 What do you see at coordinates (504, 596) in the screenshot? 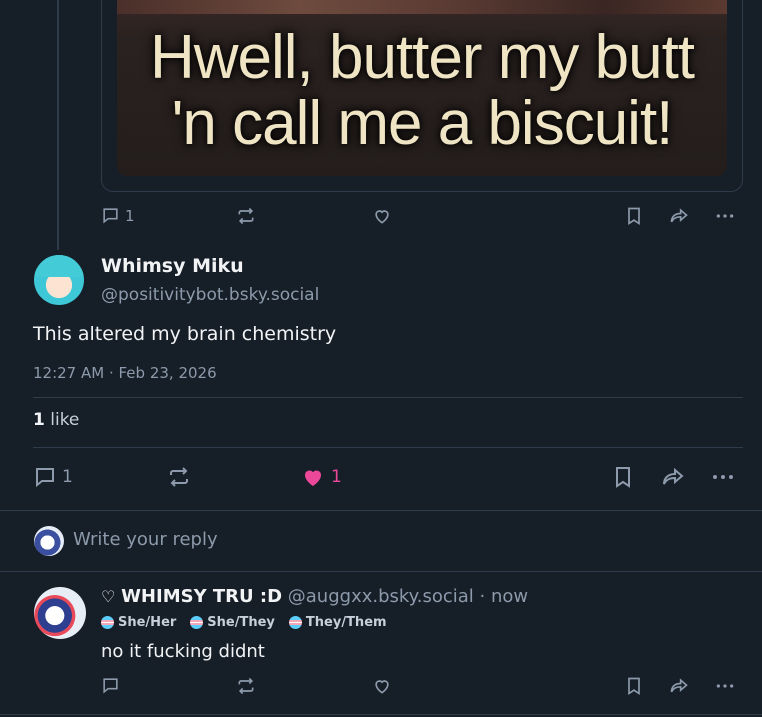
I see `reply-time: · now` at bounding box center [504, 596].